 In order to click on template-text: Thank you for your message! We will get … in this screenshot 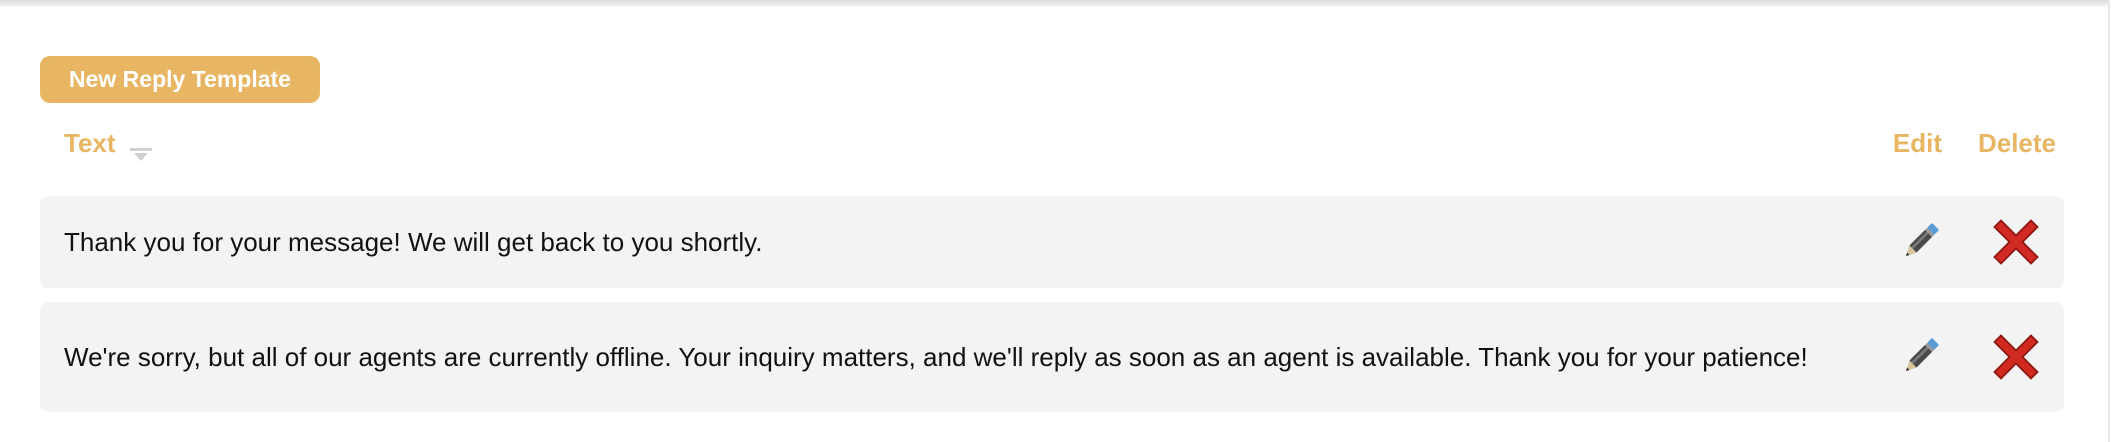, I will do `click(413, 242)`.